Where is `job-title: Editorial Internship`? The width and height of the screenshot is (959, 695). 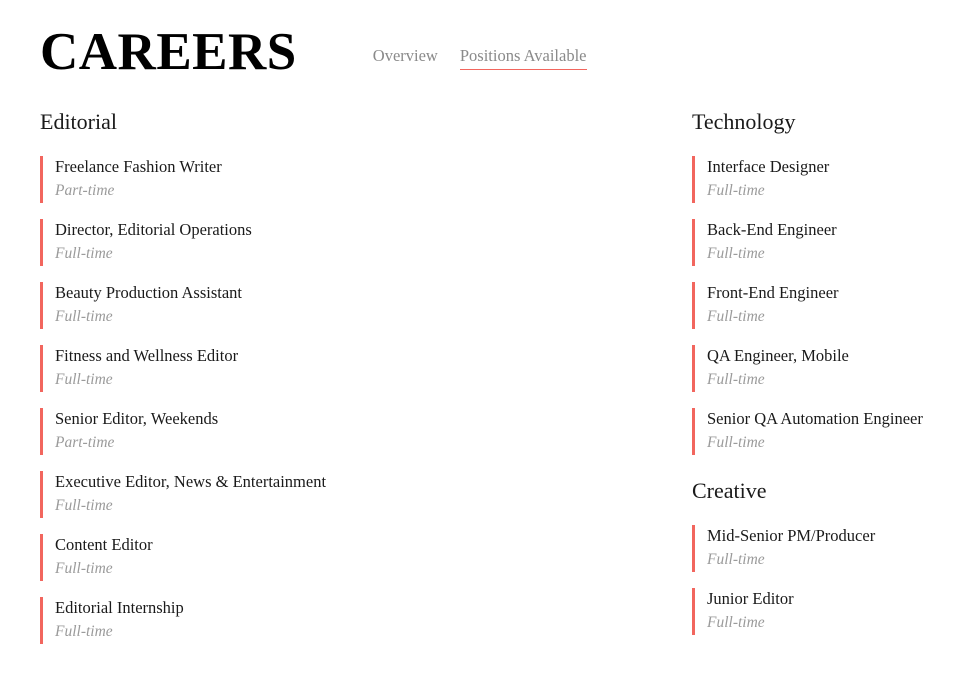
job-title: Editorial Internship is located at coordinates (119, 608).